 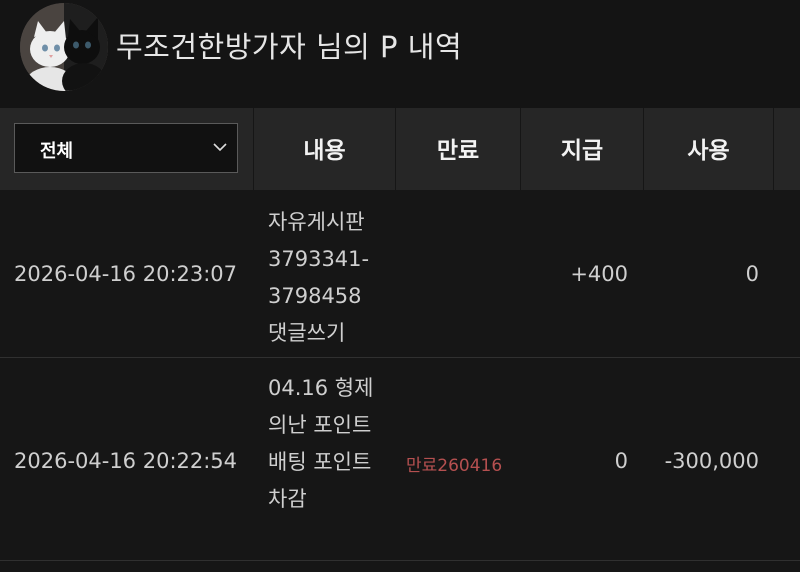 I want to click on avatar, so click(x=64, y=47).